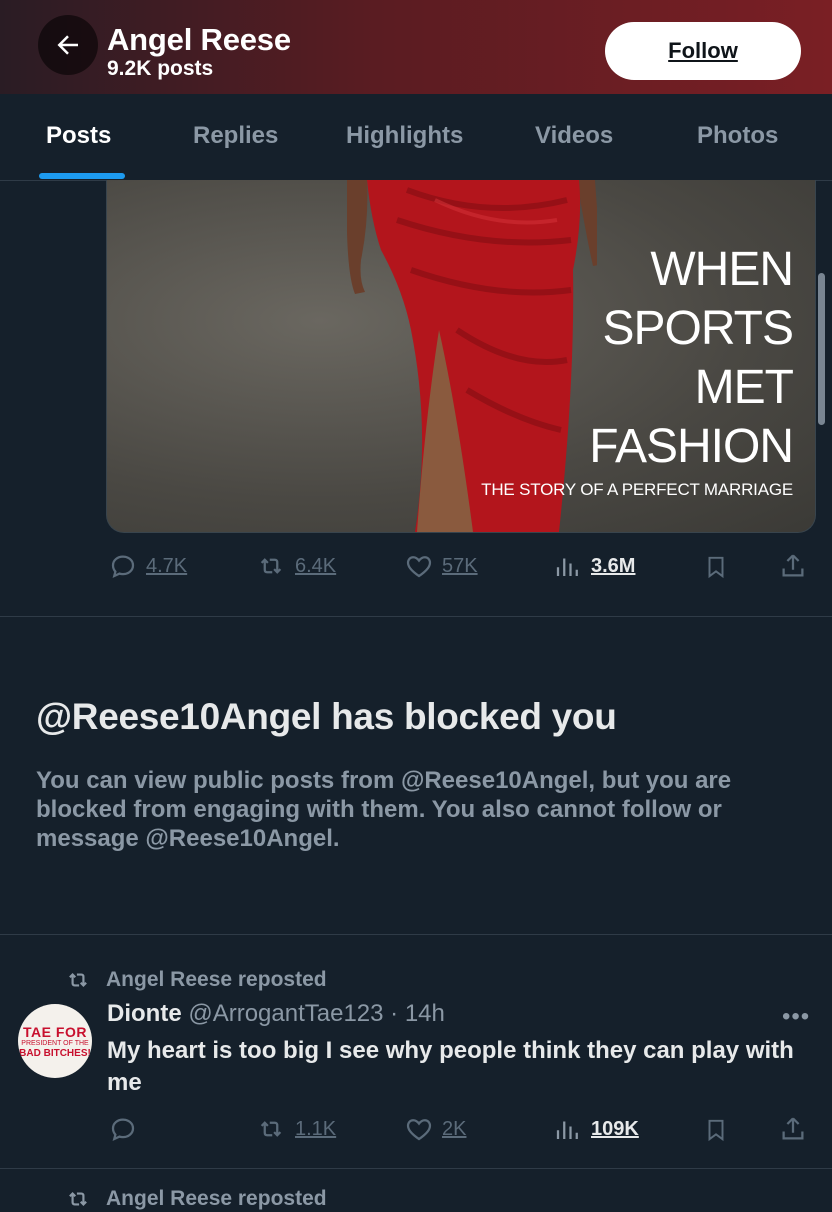  Describe the element at coordinates (796, 1017) in the screenshot. I see `more-options-icon: •••` at that location.